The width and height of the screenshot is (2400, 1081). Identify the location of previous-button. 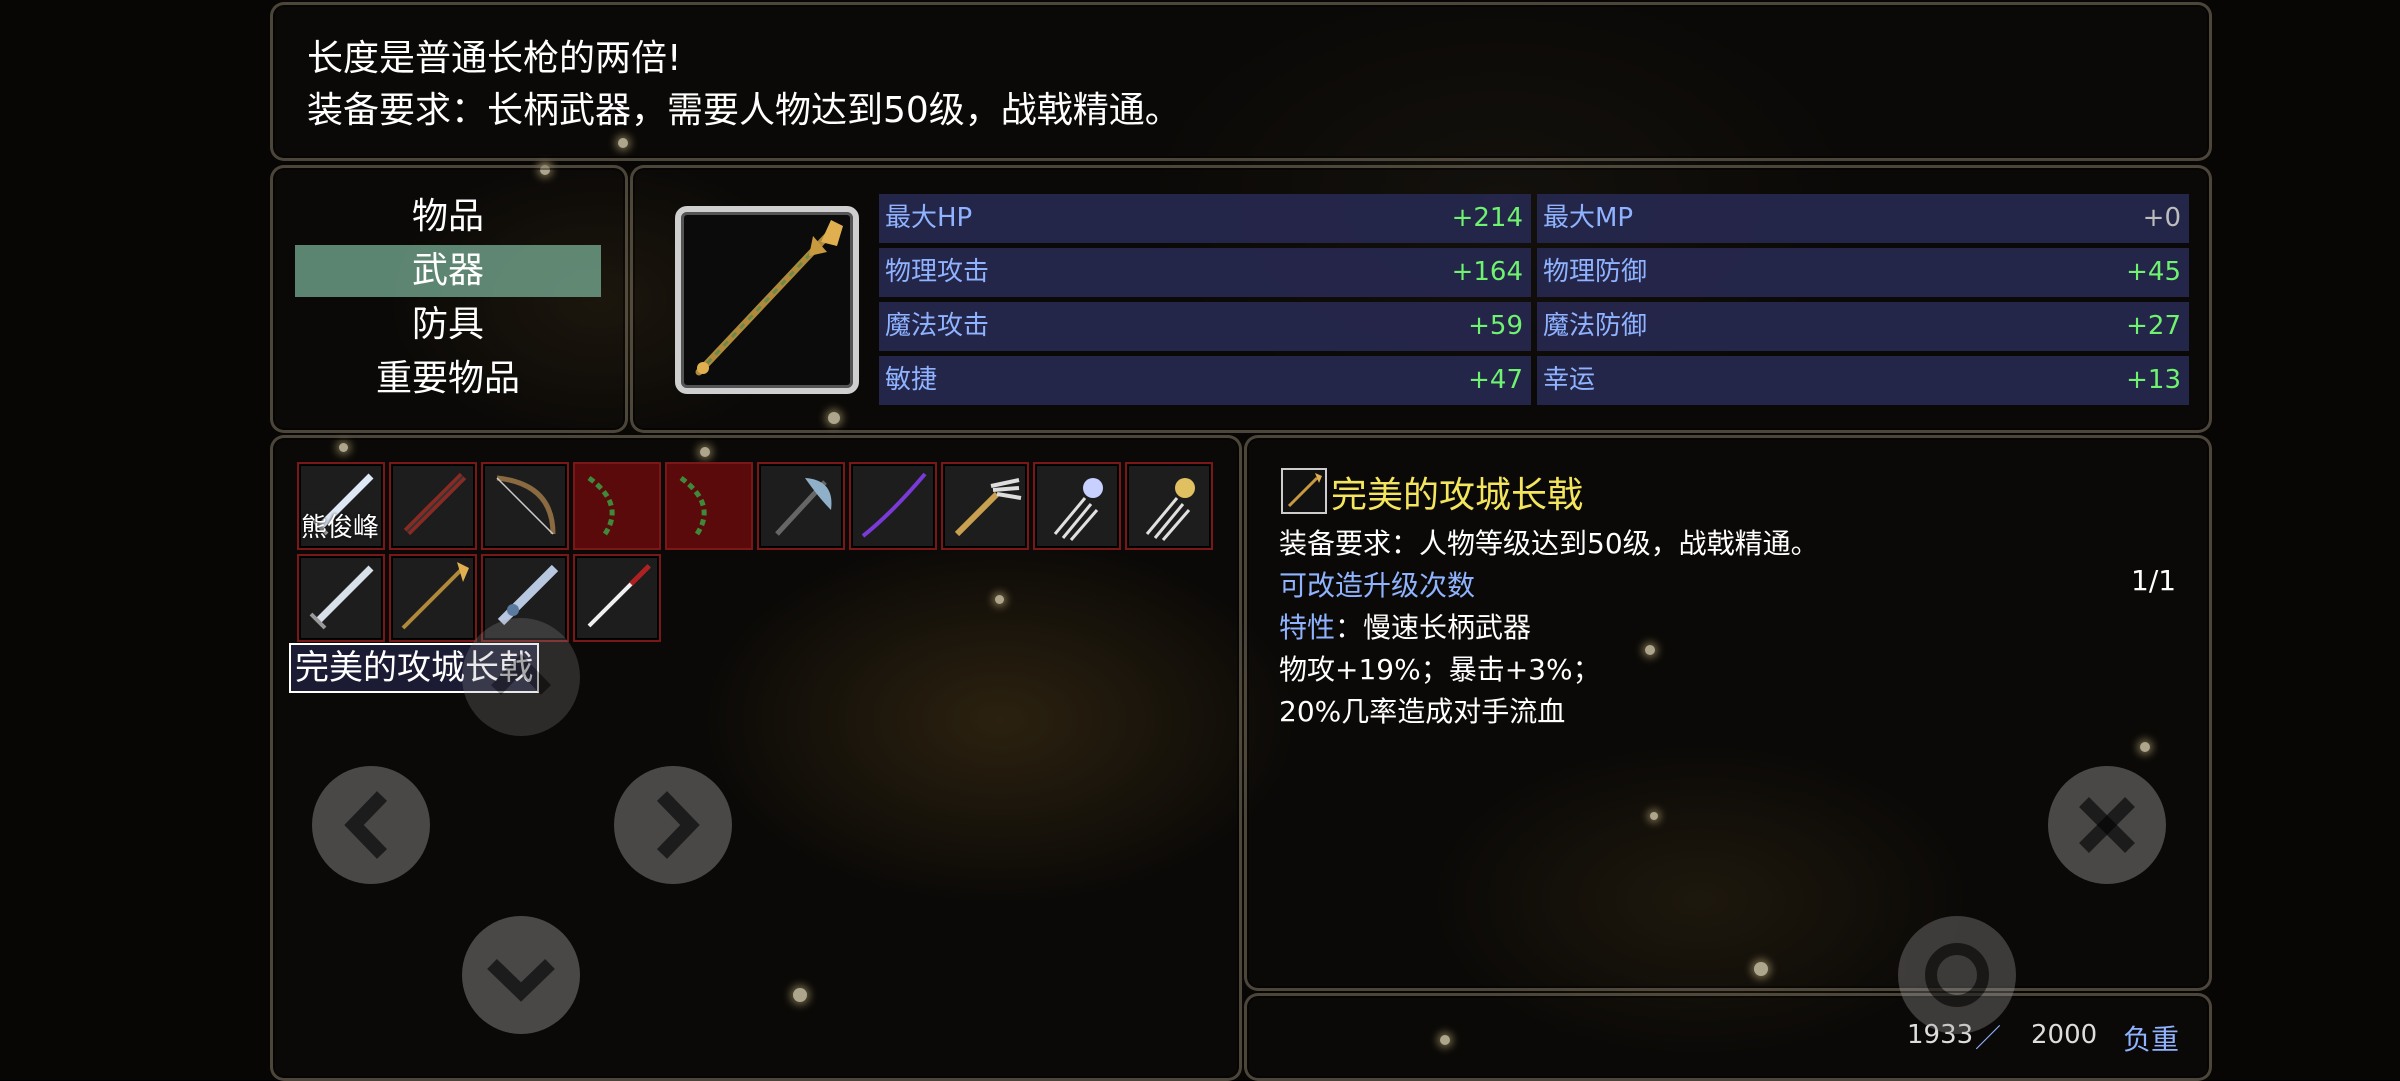
(371, 825).